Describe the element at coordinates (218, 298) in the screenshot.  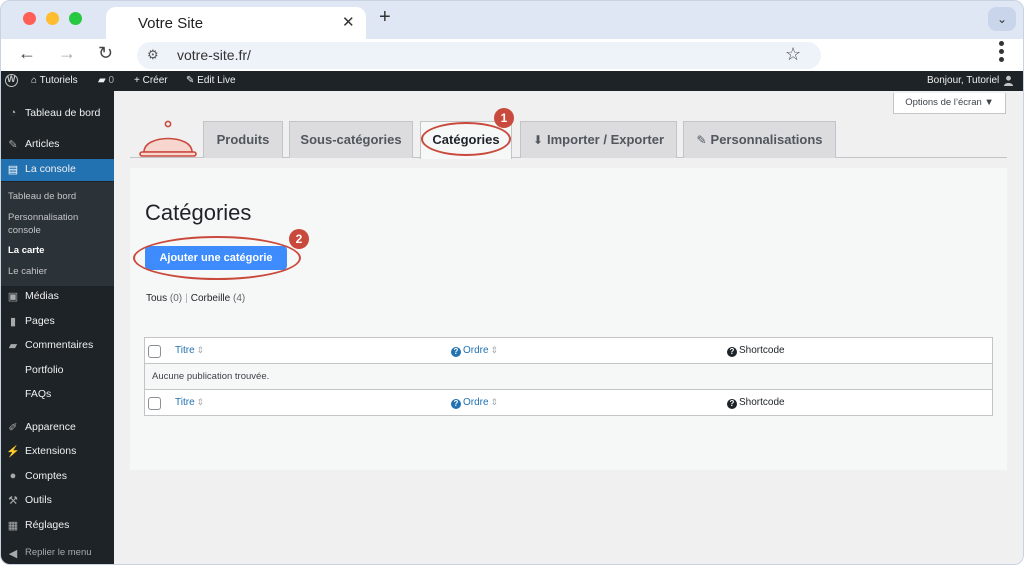
I see `filter-trash: Corbeille (4)` at that location.